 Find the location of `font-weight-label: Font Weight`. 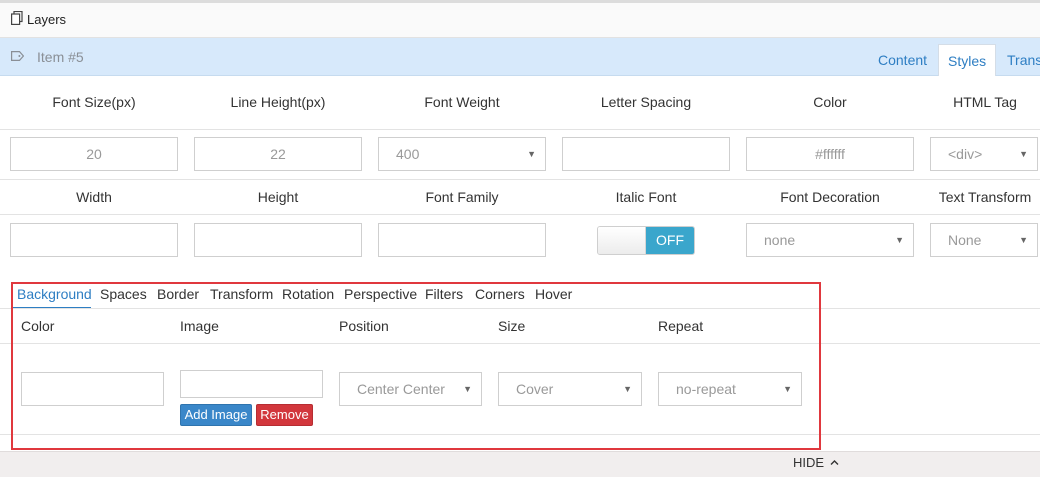

font-weight-label: Font Weight is located at coordinates (462, 102).